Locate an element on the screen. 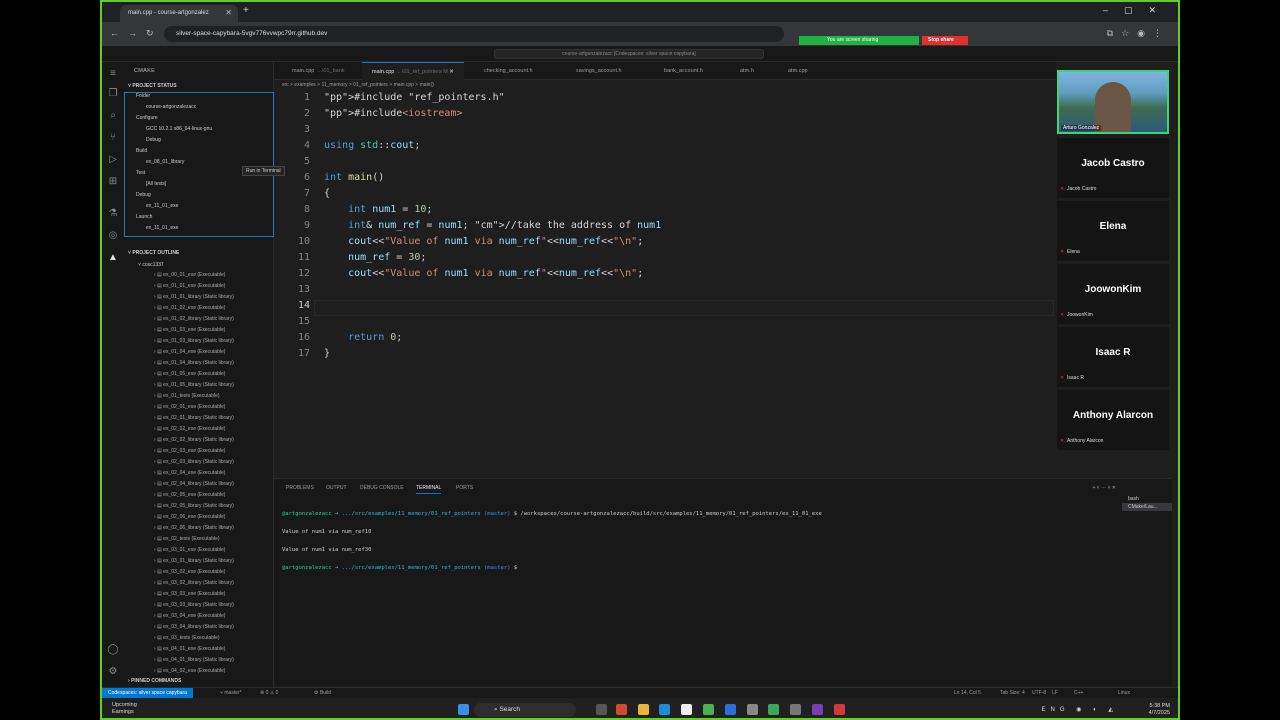 The width and height of the screenshot is (1280, 720). forward-icon: → is located at coordinates (132, 33).